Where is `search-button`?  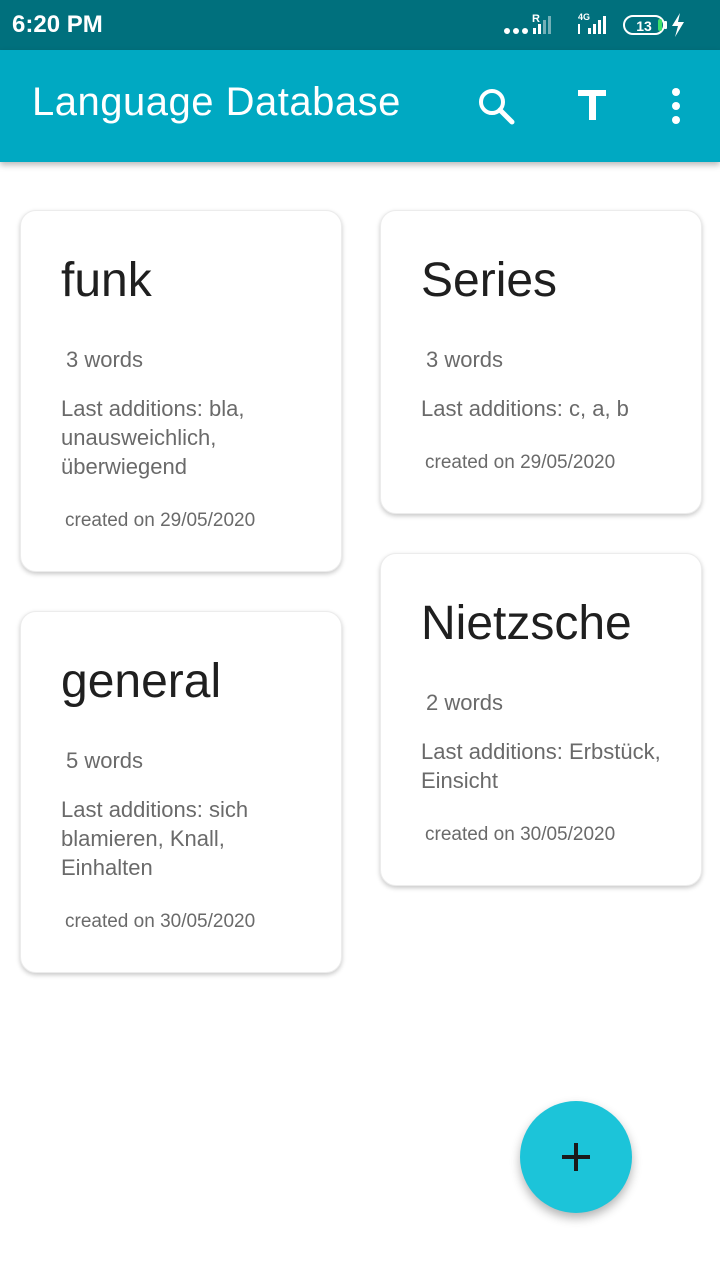 search-button is located at coordinates (496, 106).